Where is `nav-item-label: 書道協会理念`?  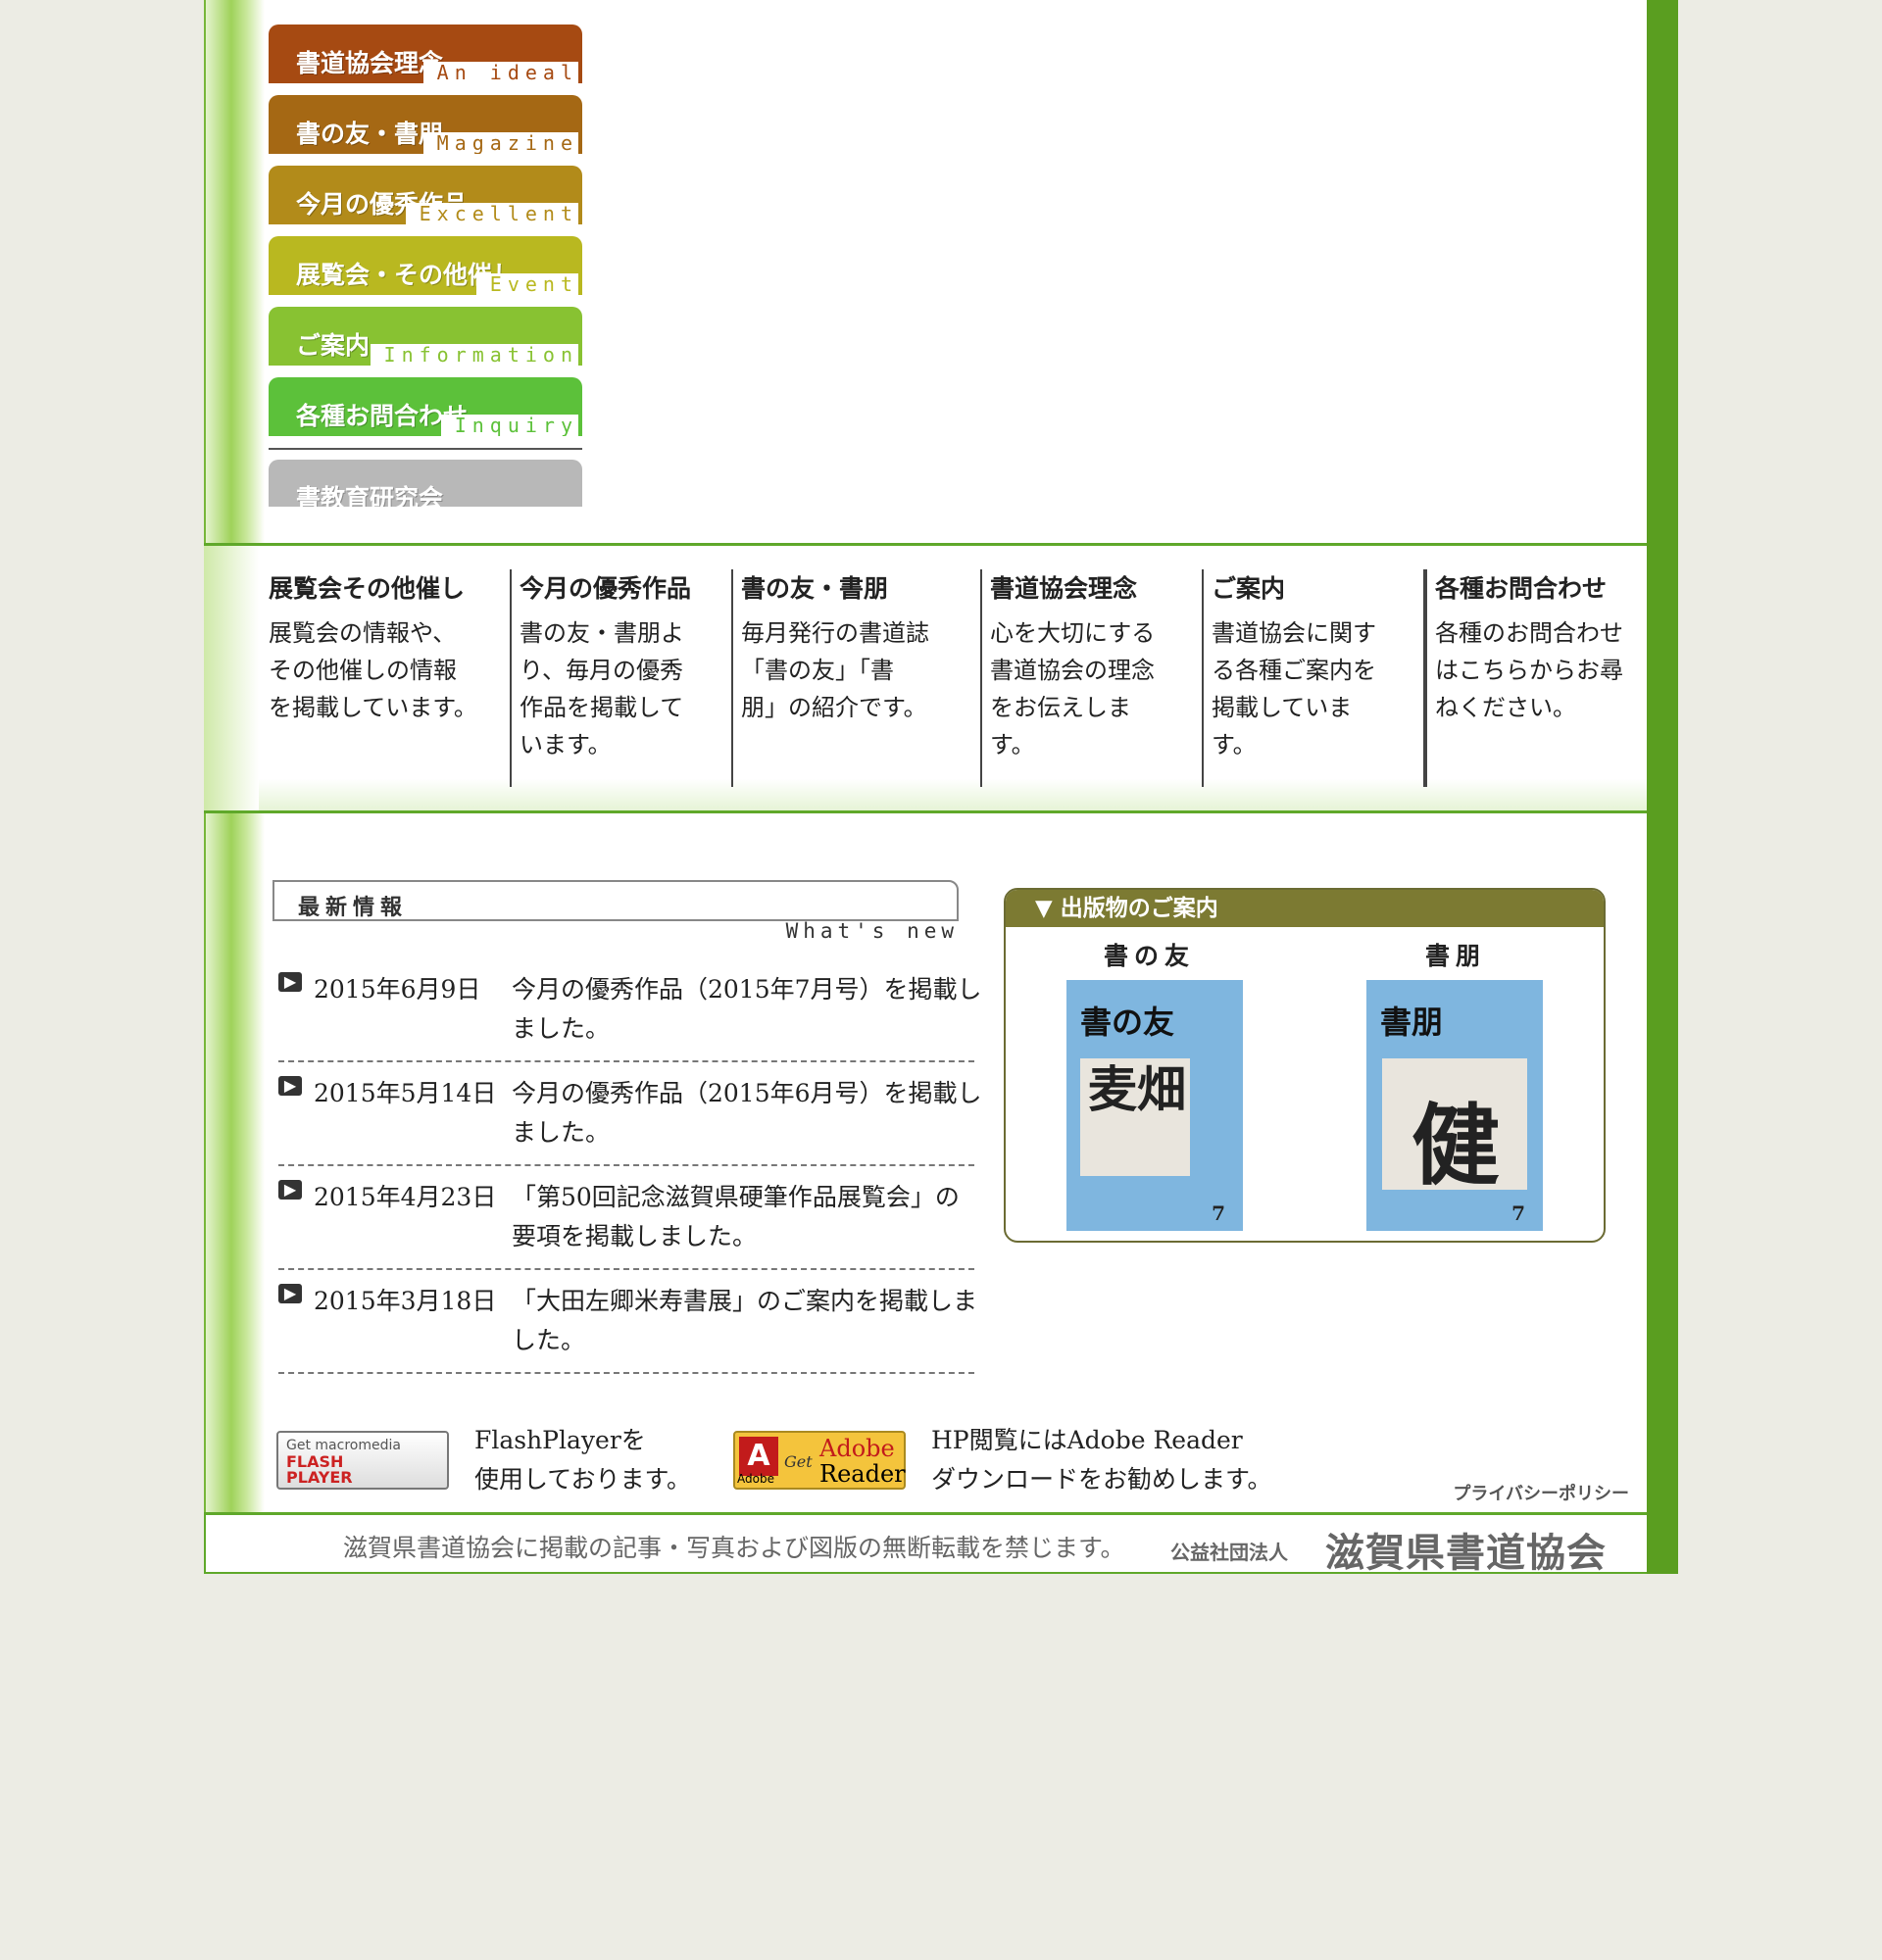 nav-item-label: 書道協会理念 is located at coordinates (370, 63).